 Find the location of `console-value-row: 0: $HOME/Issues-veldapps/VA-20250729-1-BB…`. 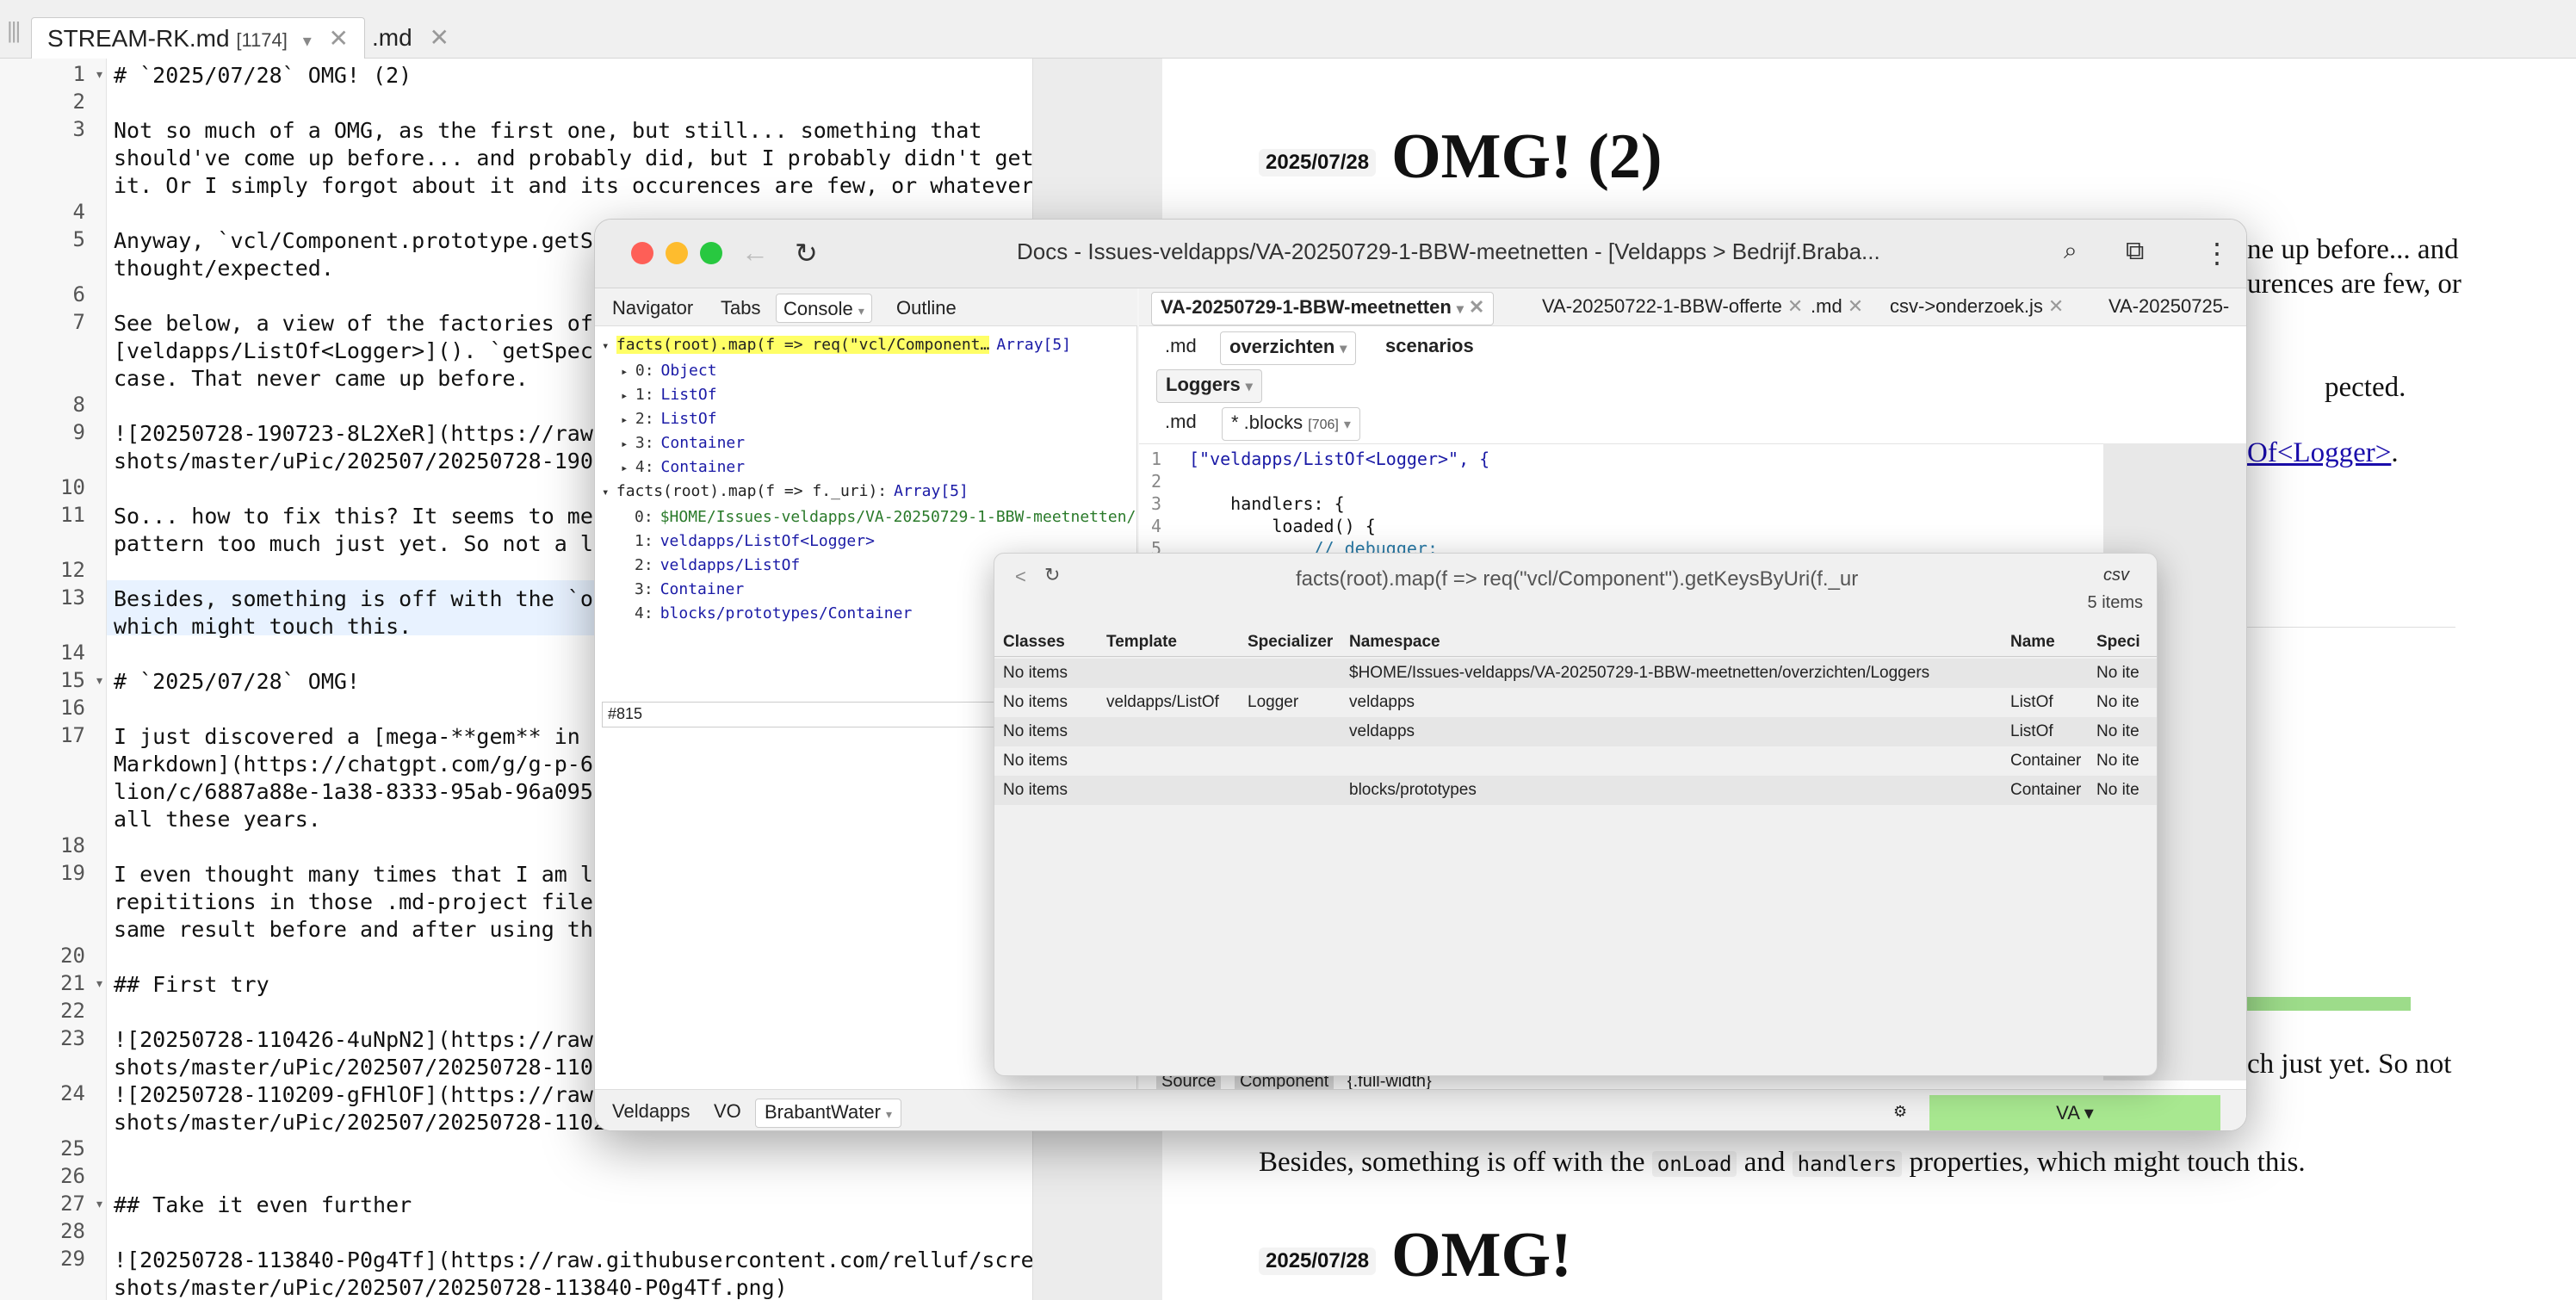

console-value-row: 0: $HOME/Issues-veldapps/VA-20250729-1-BB… is located at coordinates (885, 517).